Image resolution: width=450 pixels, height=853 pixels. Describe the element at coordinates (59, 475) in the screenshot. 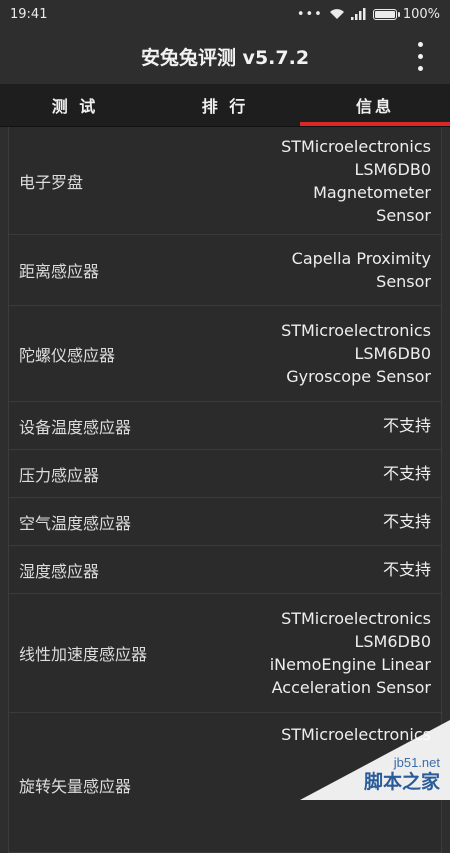

I see `sensor-label: 压力感应器` at that location.